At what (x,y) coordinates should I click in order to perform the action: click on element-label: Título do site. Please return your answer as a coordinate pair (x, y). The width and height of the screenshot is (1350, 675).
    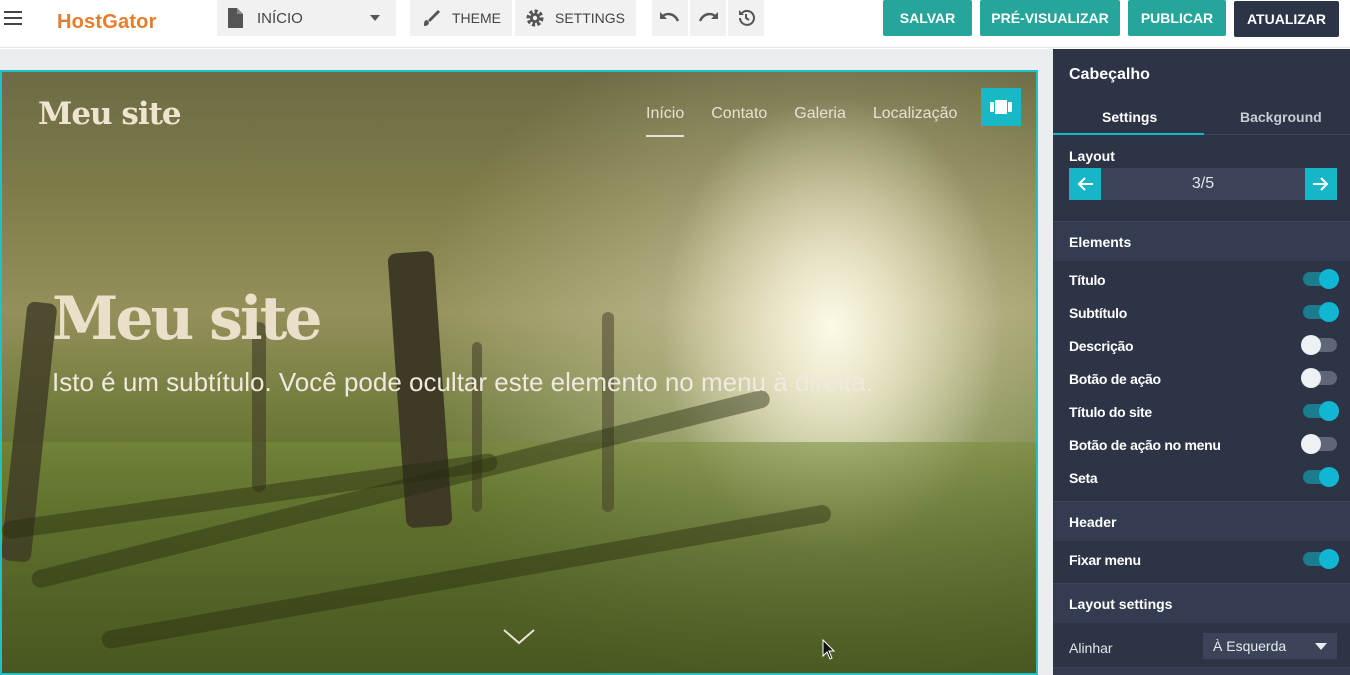
    Looking at the image, I should click on (1110, 412).